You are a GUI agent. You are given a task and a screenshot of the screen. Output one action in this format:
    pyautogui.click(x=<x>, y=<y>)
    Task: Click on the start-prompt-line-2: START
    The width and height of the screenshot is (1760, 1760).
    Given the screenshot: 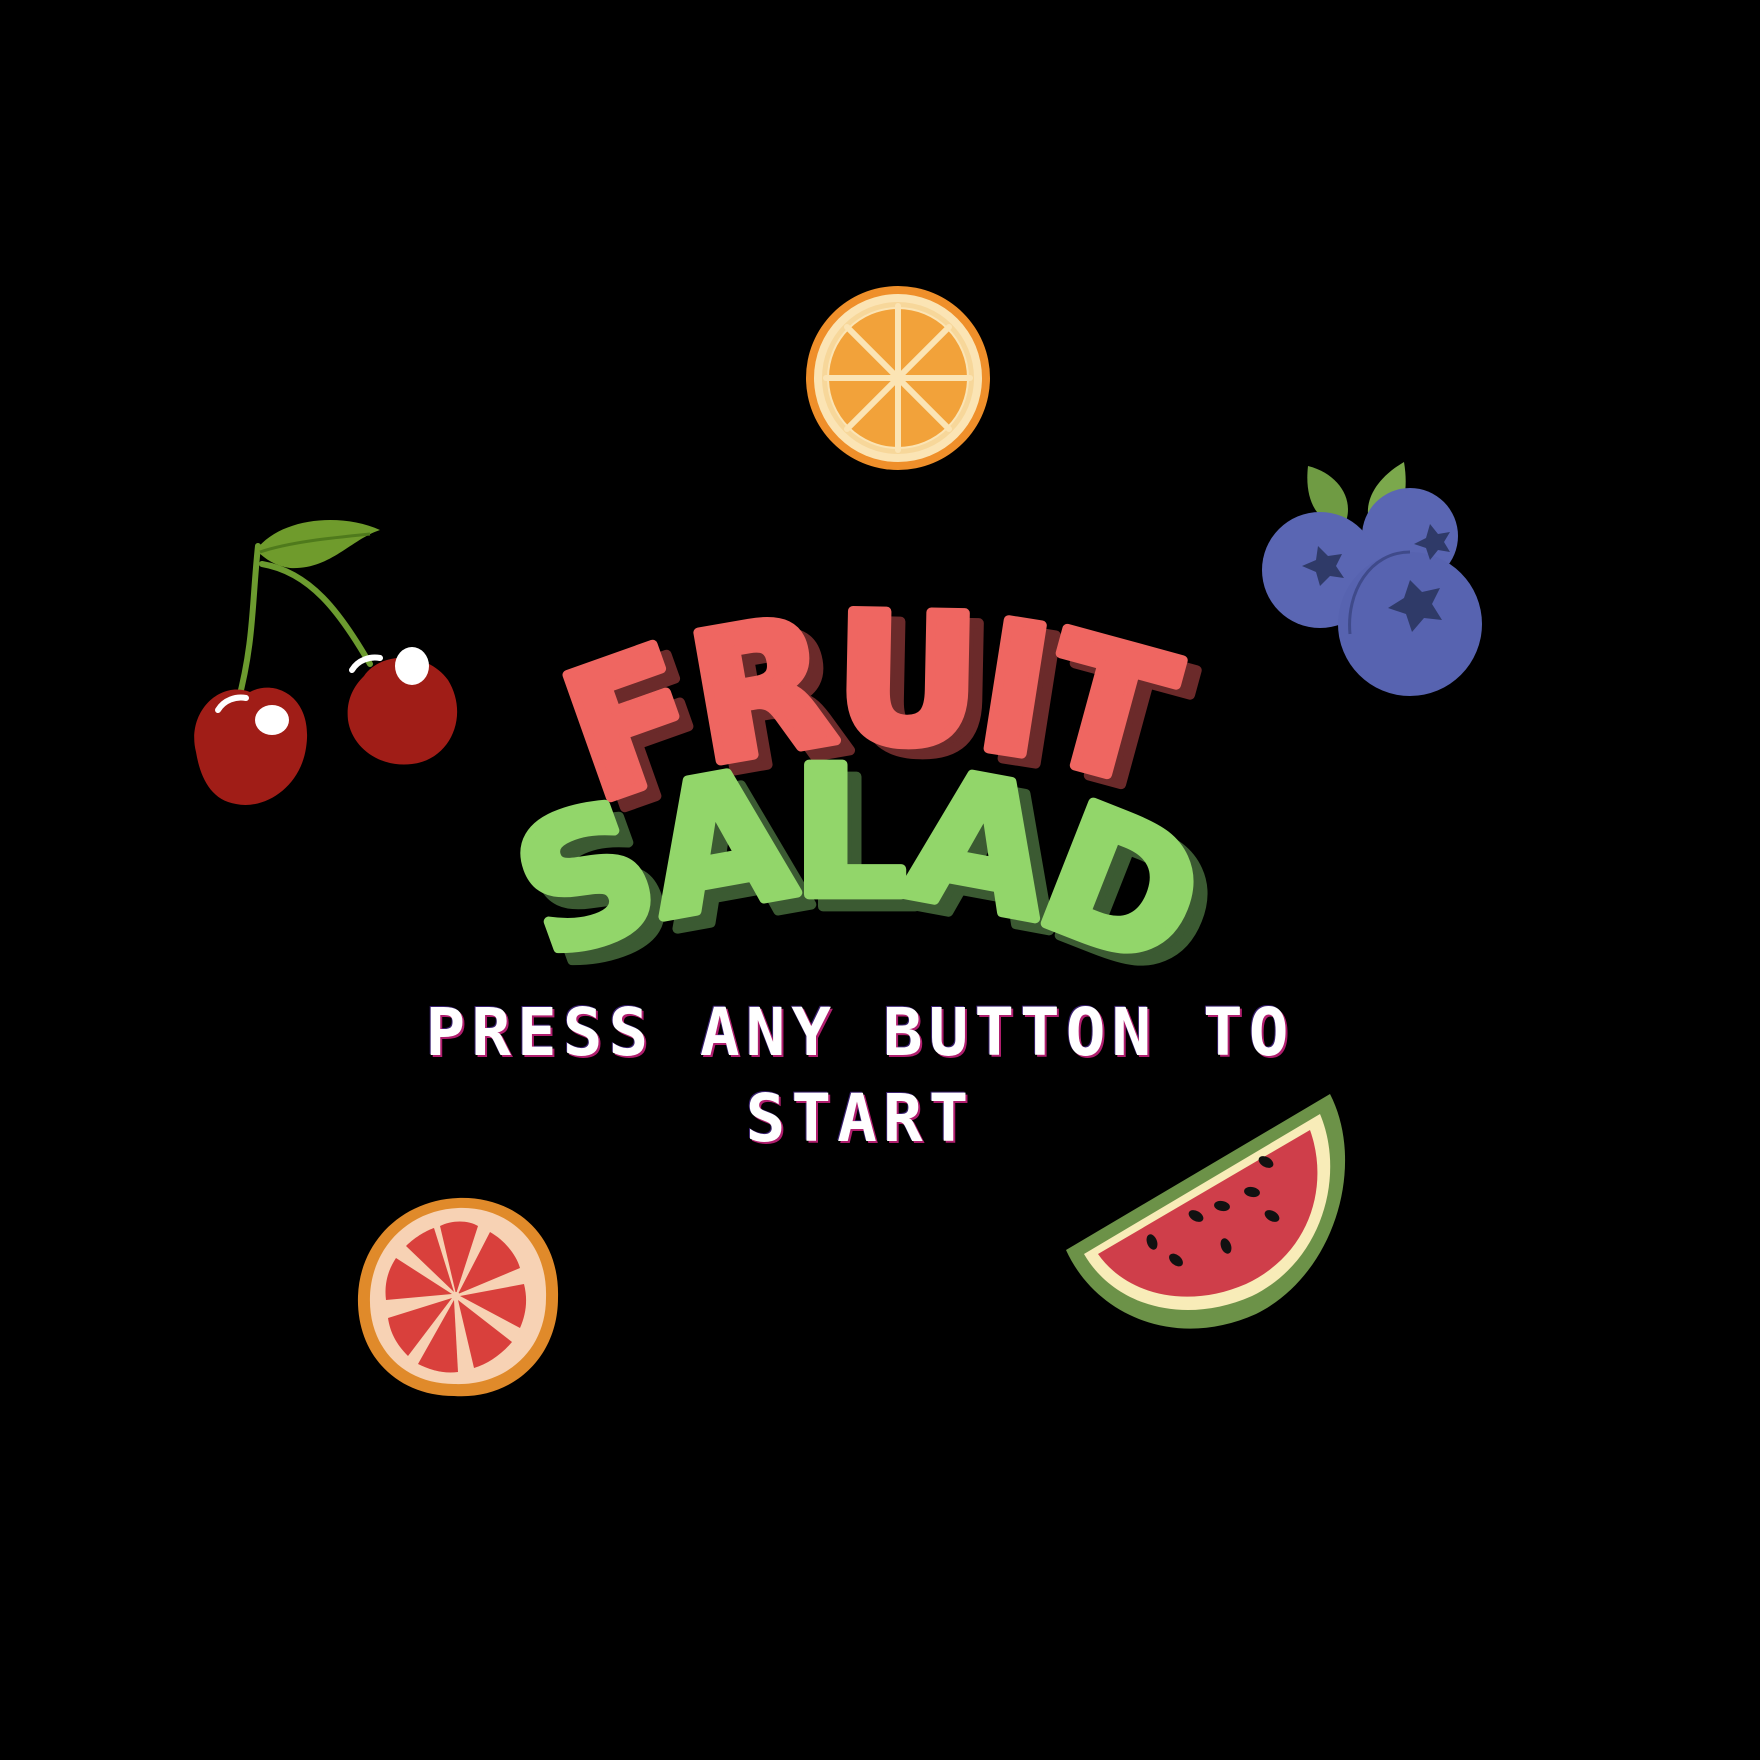 What is the action you would take?
    pyautogui.click(x=860, y=1118)
    